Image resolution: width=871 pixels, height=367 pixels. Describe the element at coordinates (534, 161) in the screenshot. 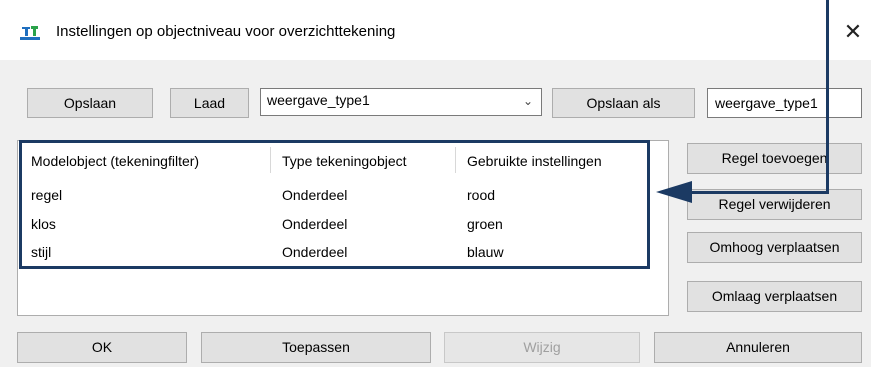

I see `column-header-used-settings: Gebruikte instellingen` at that location.